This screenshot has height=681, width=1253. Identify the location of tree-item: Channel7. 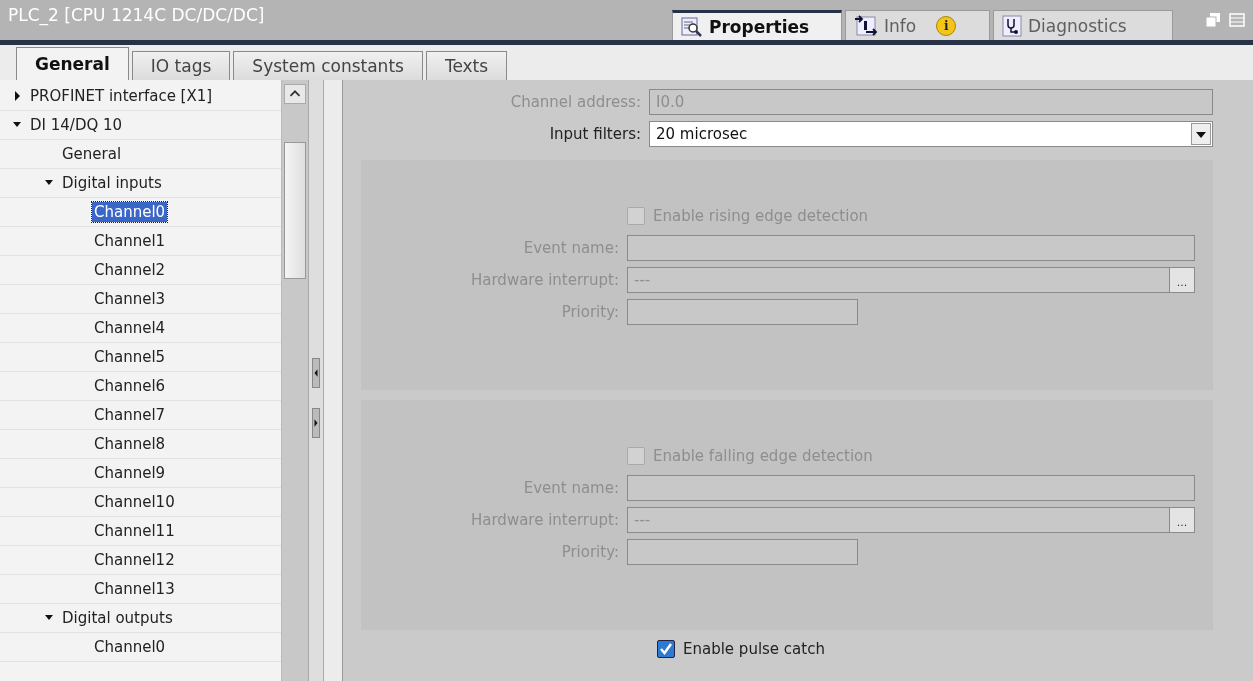
(130, 415).